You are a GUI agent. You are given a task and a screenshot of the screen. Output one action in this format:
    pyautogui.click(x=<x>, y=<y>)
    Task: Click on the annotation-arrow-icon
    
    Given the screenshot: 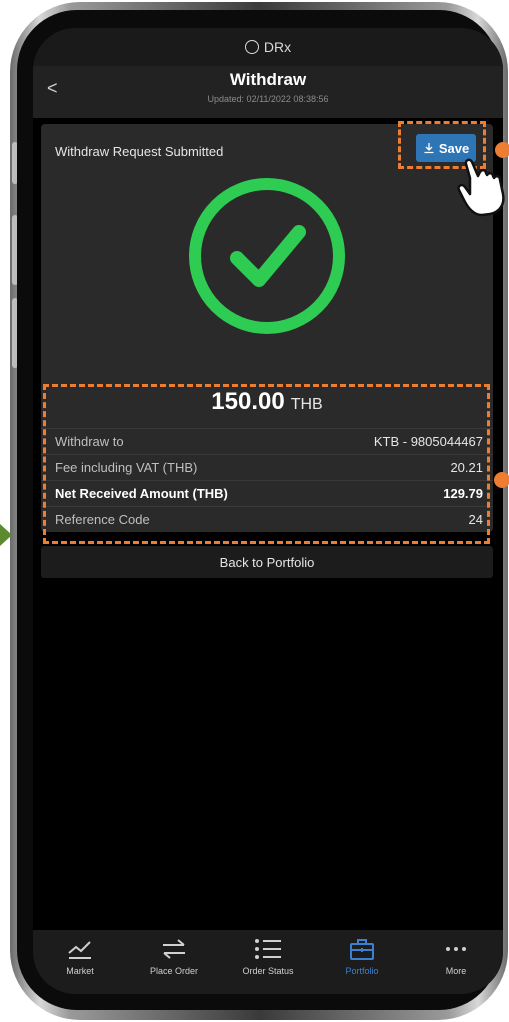 What is the action you would take?
    pyautogui.click(x=6, y=535)
    